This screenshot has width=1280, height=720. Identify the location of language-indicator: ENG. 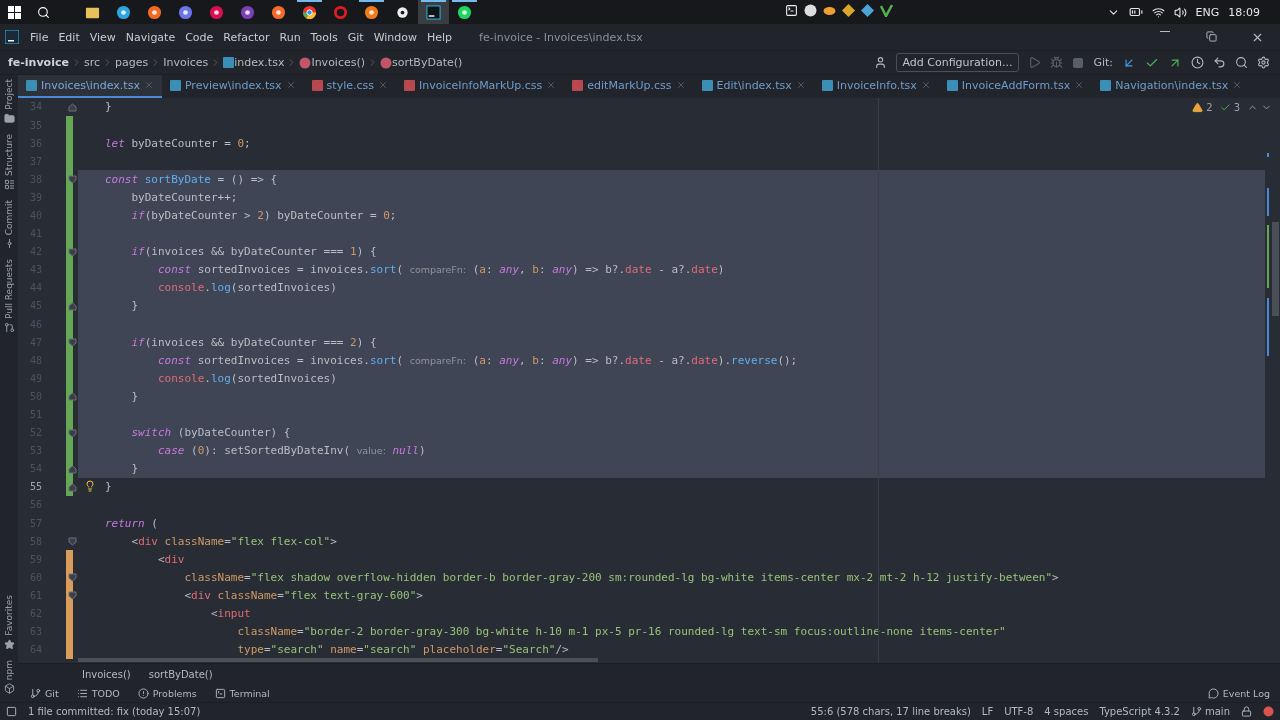
(1207, 12).